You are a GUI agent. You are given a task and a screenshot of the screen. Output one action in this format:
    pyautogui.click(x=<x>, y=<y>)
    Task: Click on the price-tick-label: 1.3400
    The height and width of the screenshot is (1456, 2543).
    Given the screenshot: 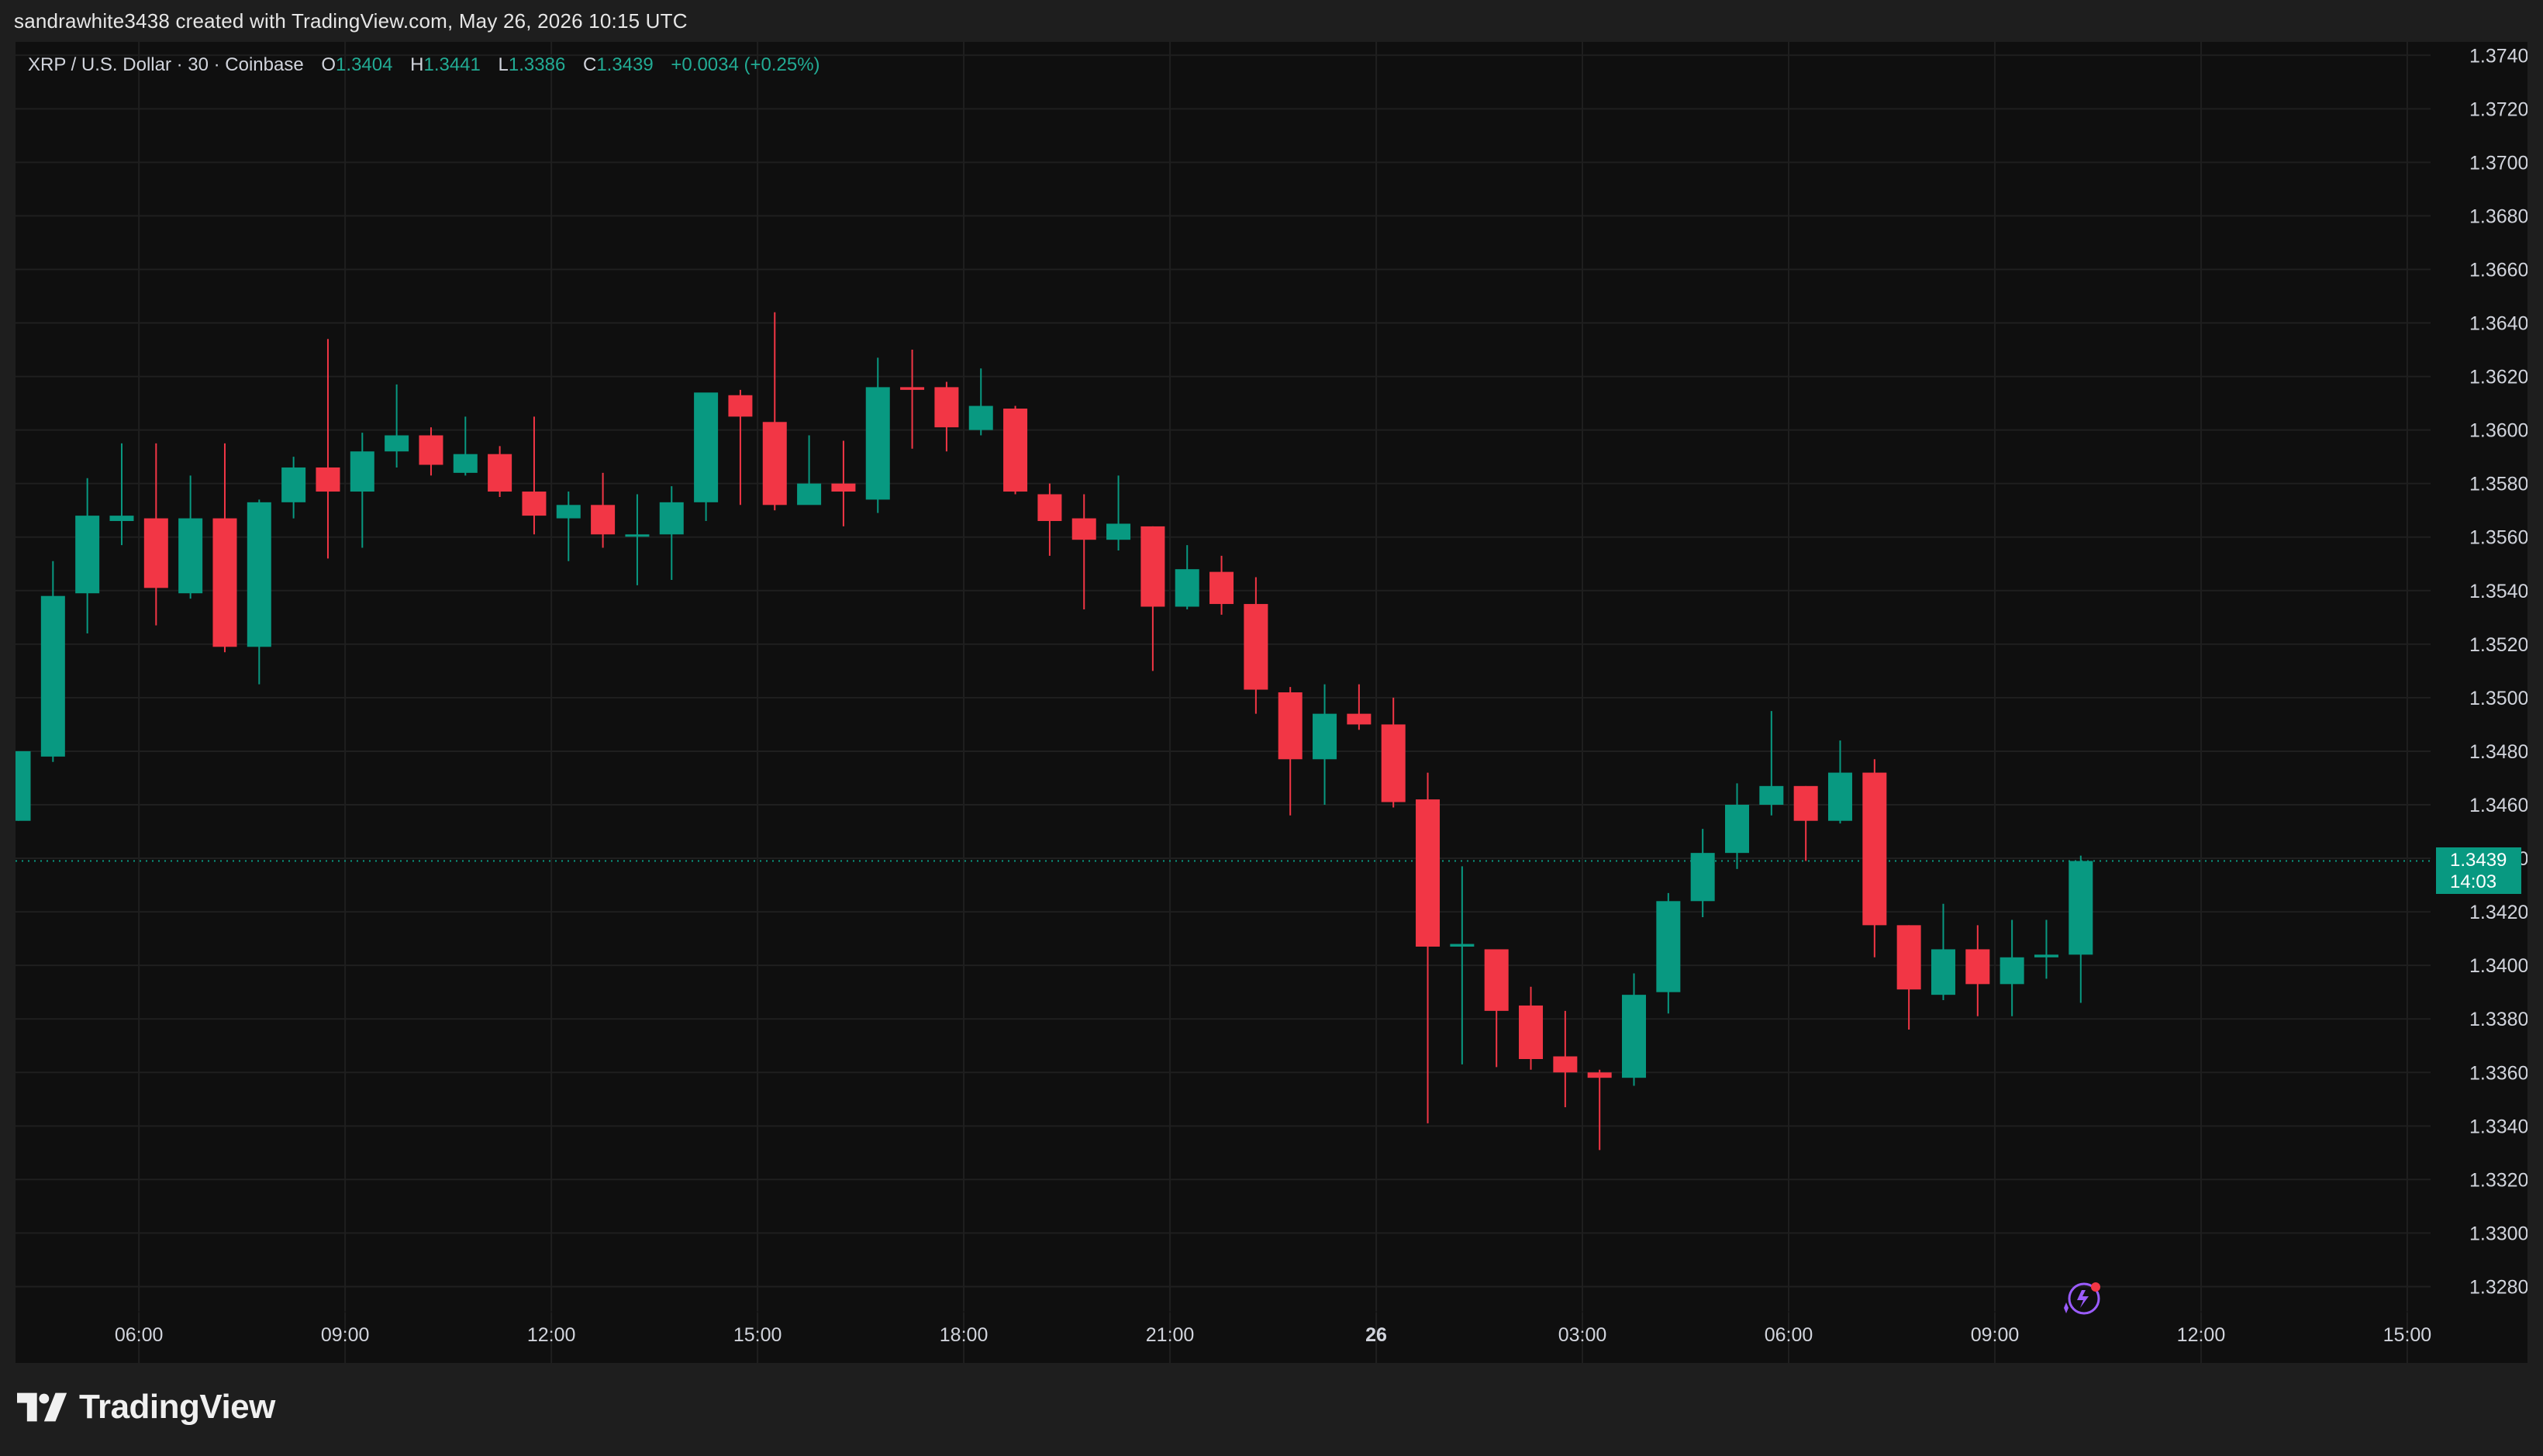 What is the action you would take?
    pyautogui.click(x=2498, y=966)
    